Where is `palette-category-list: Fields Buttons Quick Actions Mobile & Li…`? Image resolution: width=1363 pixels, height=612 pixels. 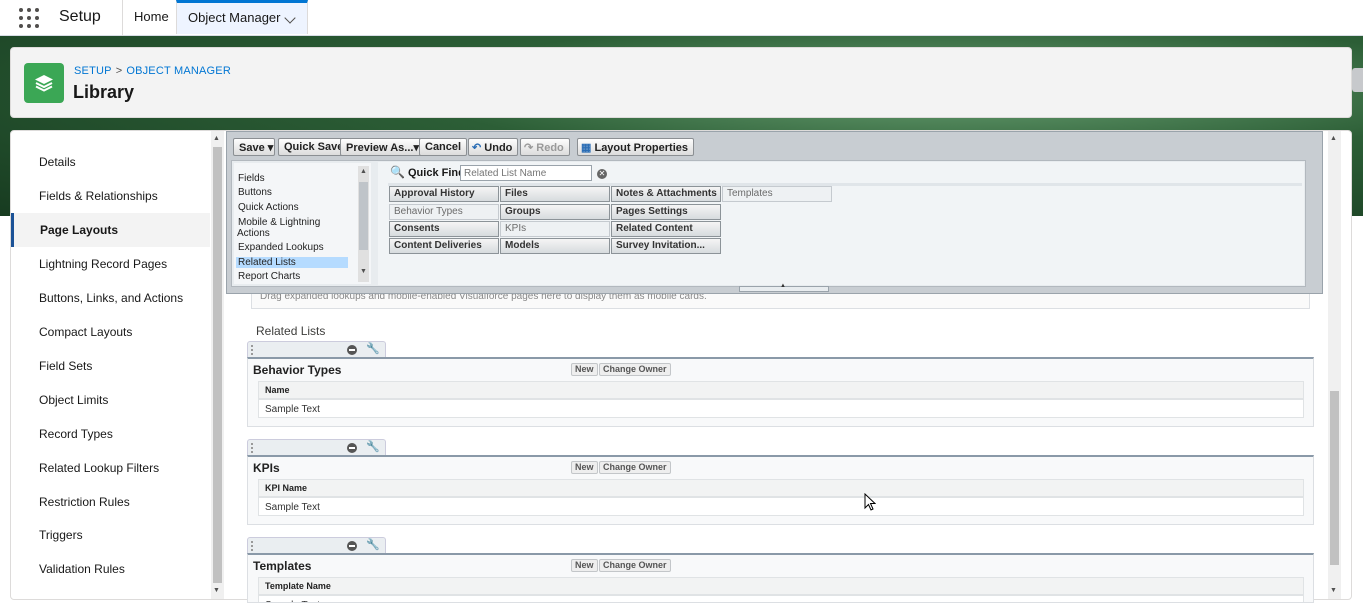 palette-category-list: Fields Buttons Quick Actions Mobile & Li… is located at coordinates (302, 223).